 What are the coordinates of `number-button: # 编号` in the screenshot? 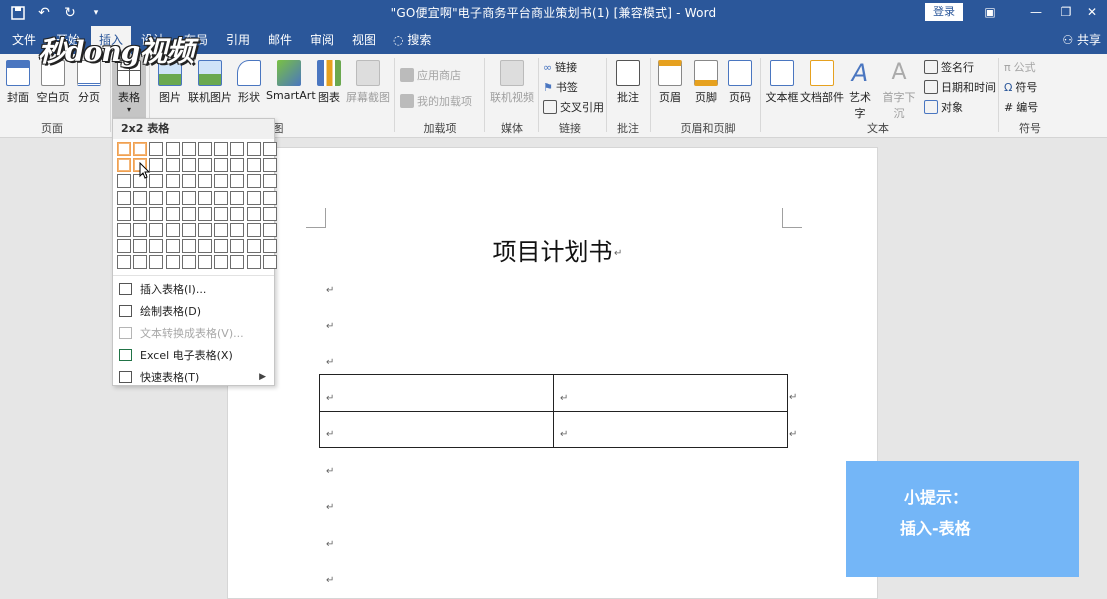 It's located at (1021, 107).